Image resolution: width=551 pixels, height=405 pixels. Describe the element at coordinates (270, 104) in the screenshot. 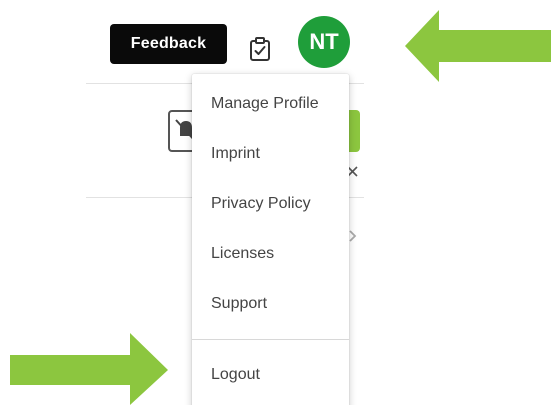

I see `menu-item-manage-profile: Manage Profile` at that location.